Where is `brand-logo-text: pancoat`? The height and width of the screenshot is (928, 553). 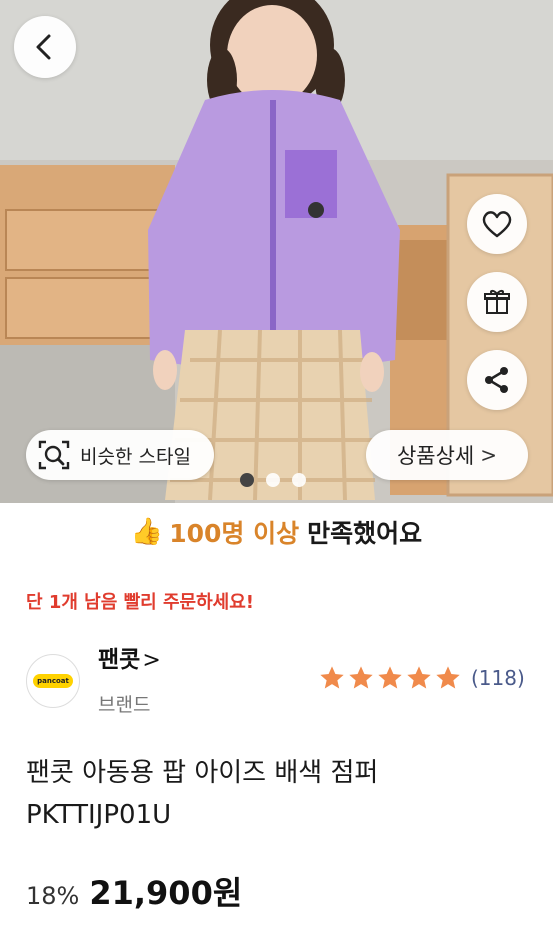 brand-logo-text: pancoat is located at coordinates (53, 681).